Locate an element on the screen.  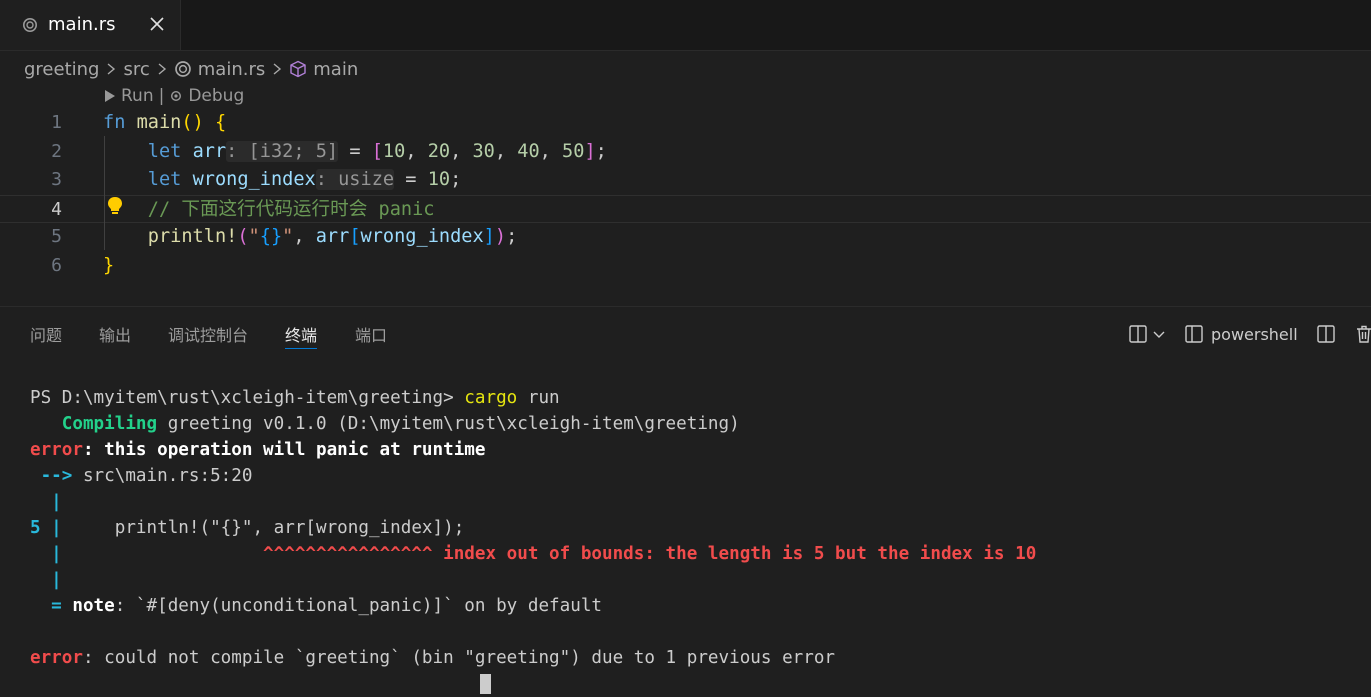
terminal-prompt-line is located at coordinates (260, 684).